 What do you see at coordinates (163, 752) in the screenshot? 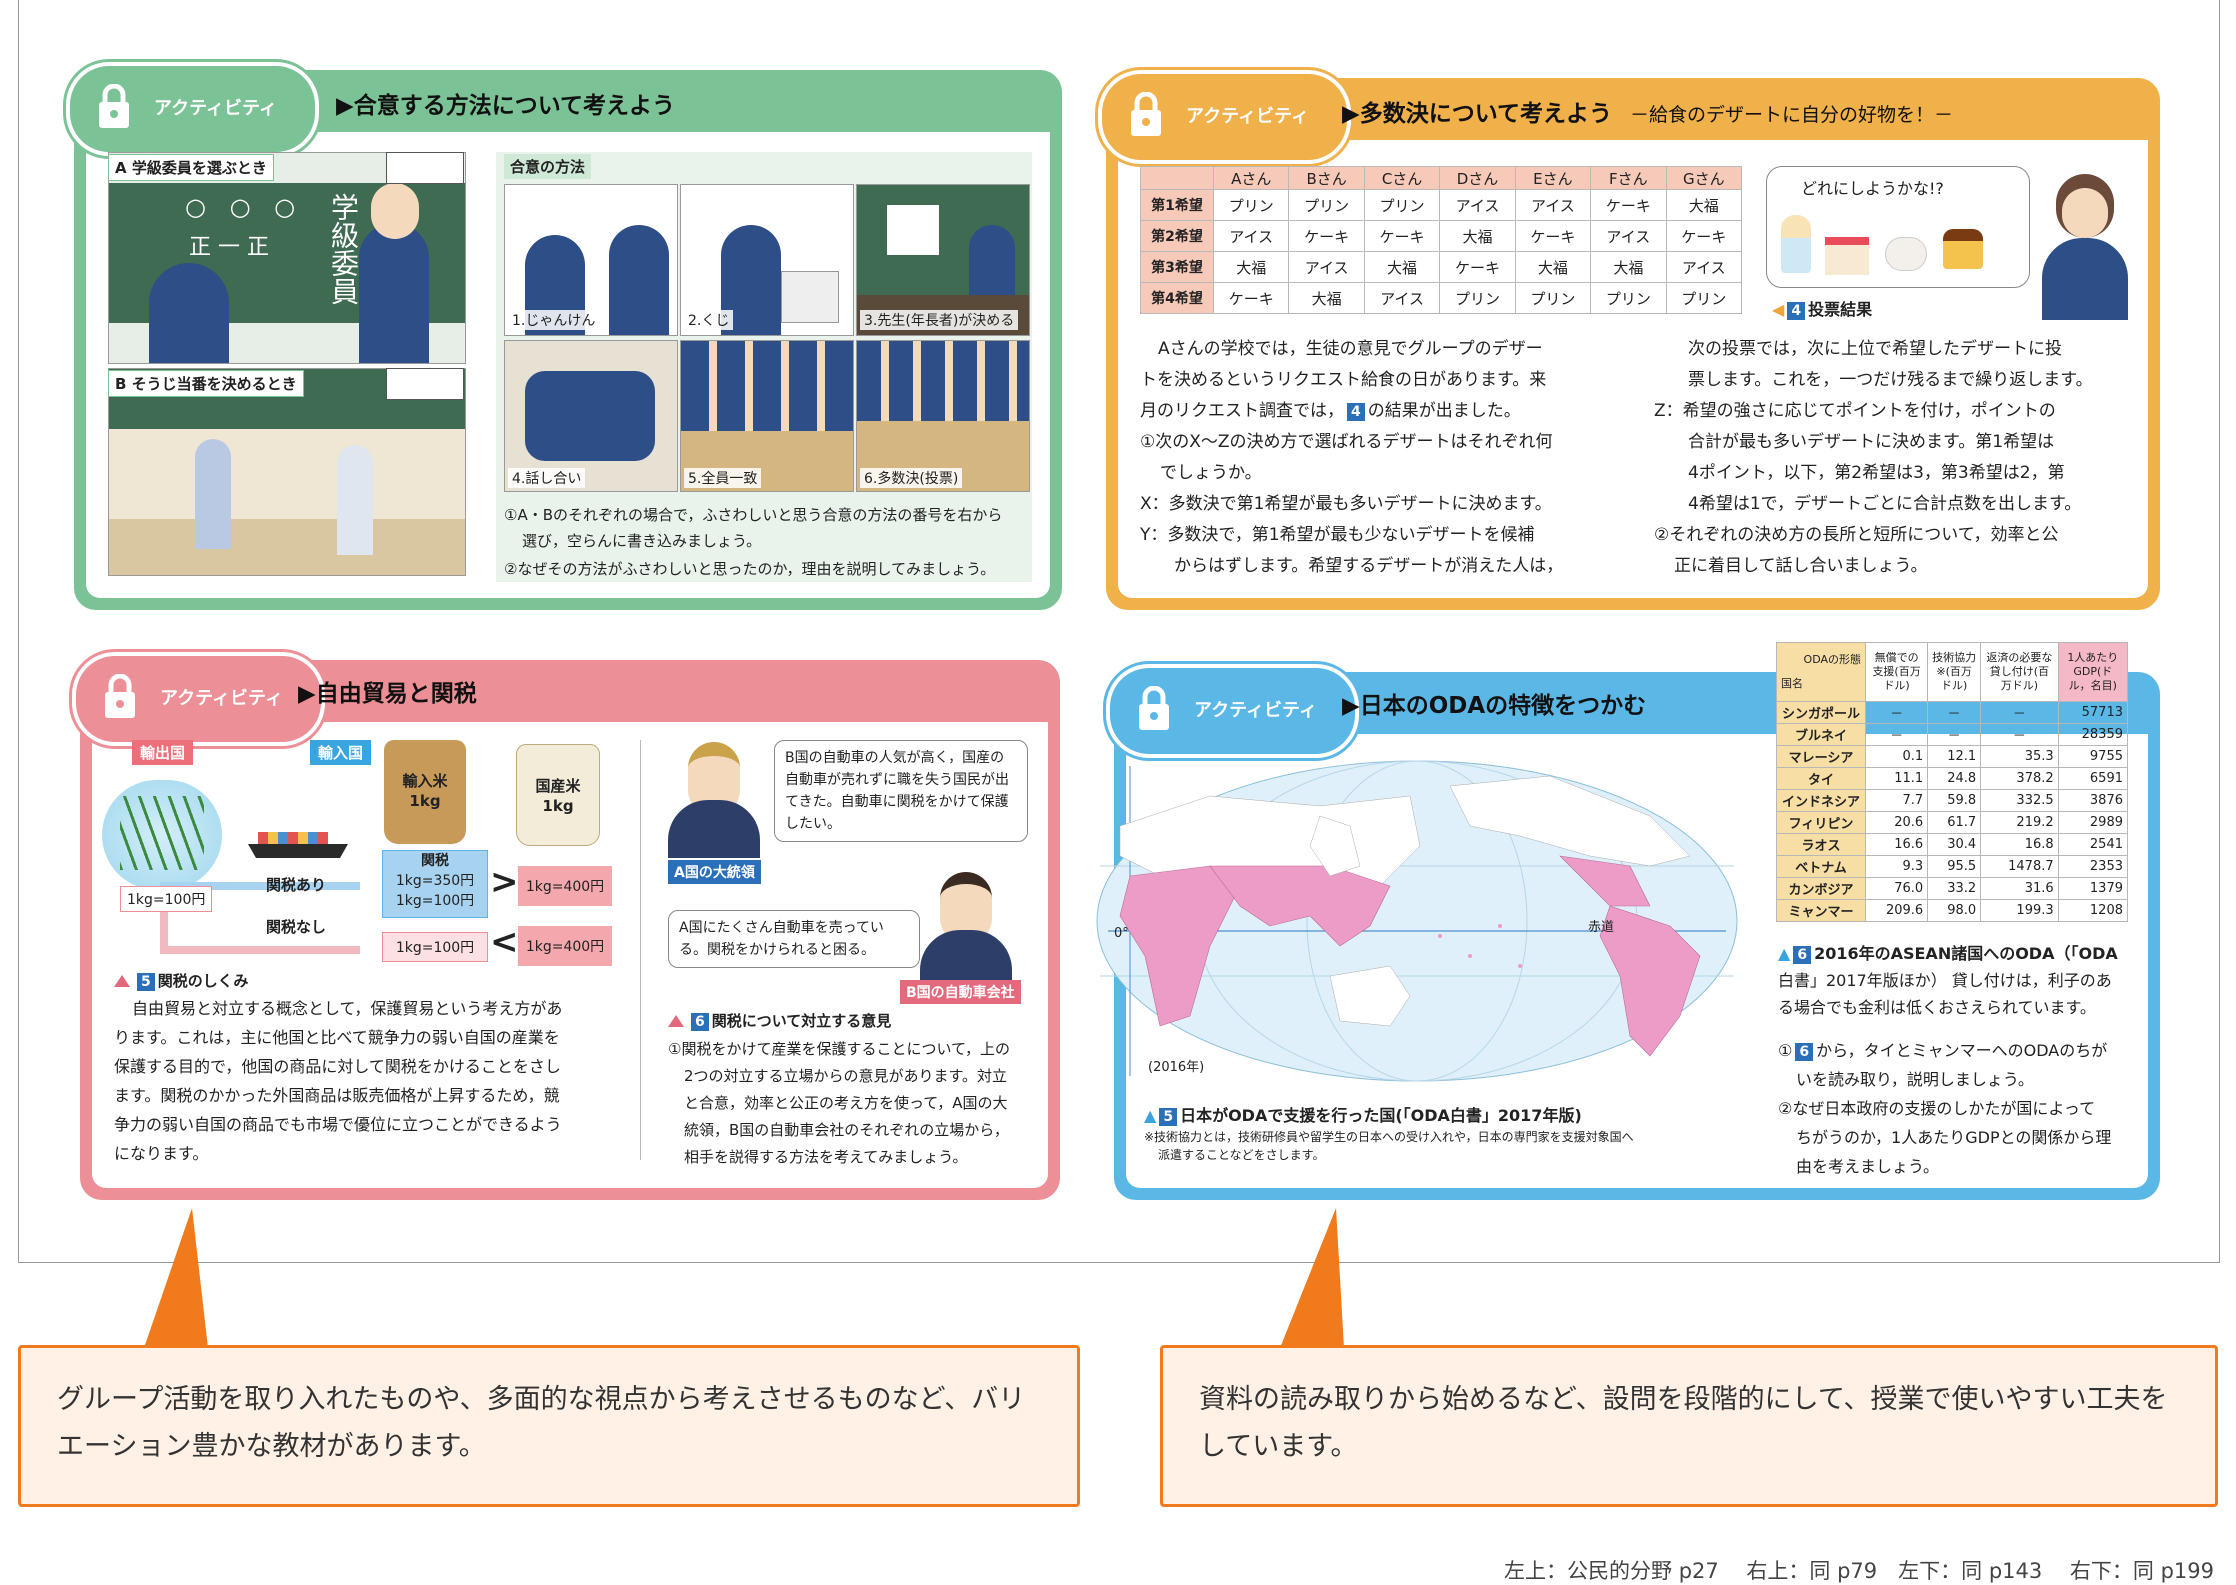
I see `export-country-tag: 輸出国` at bounding box center [163, 752].